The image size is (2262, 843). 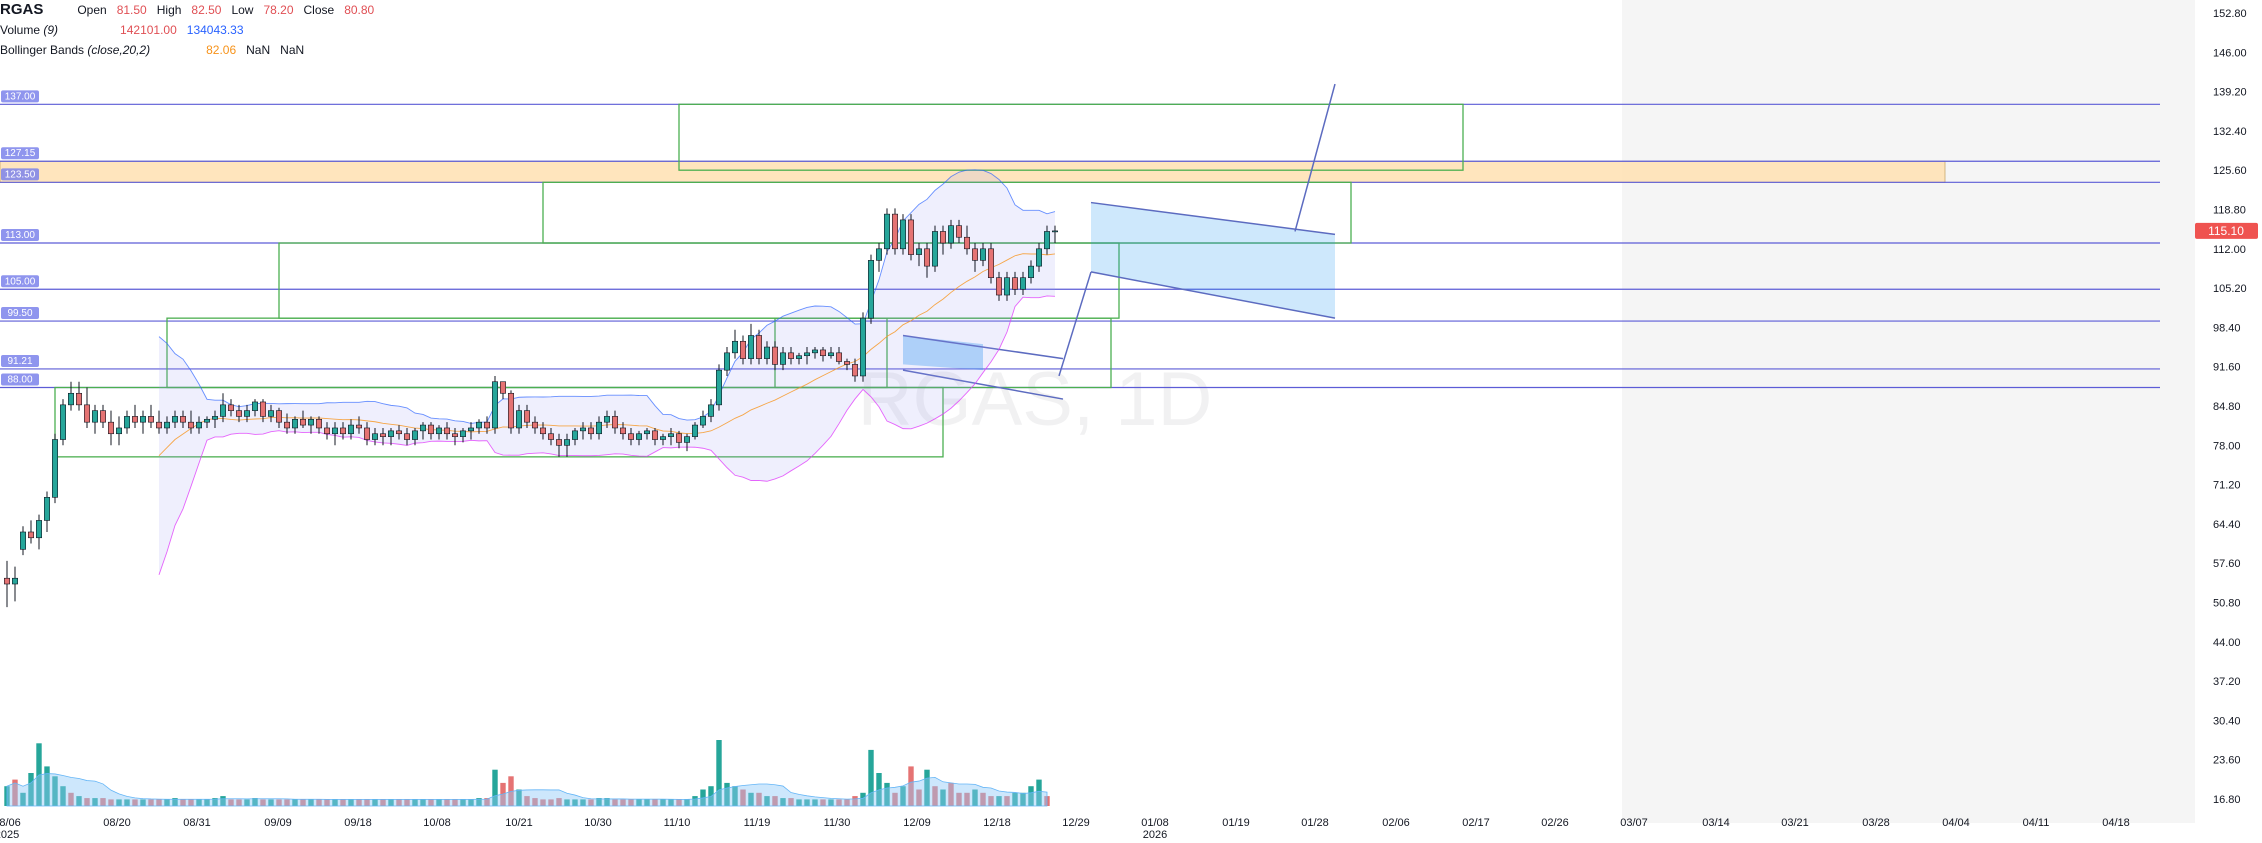 What do you see at coordinates (1076, 823) in the screenshot?
I see `time-tick-label: 12/29` at bounding box center [1076, 823].